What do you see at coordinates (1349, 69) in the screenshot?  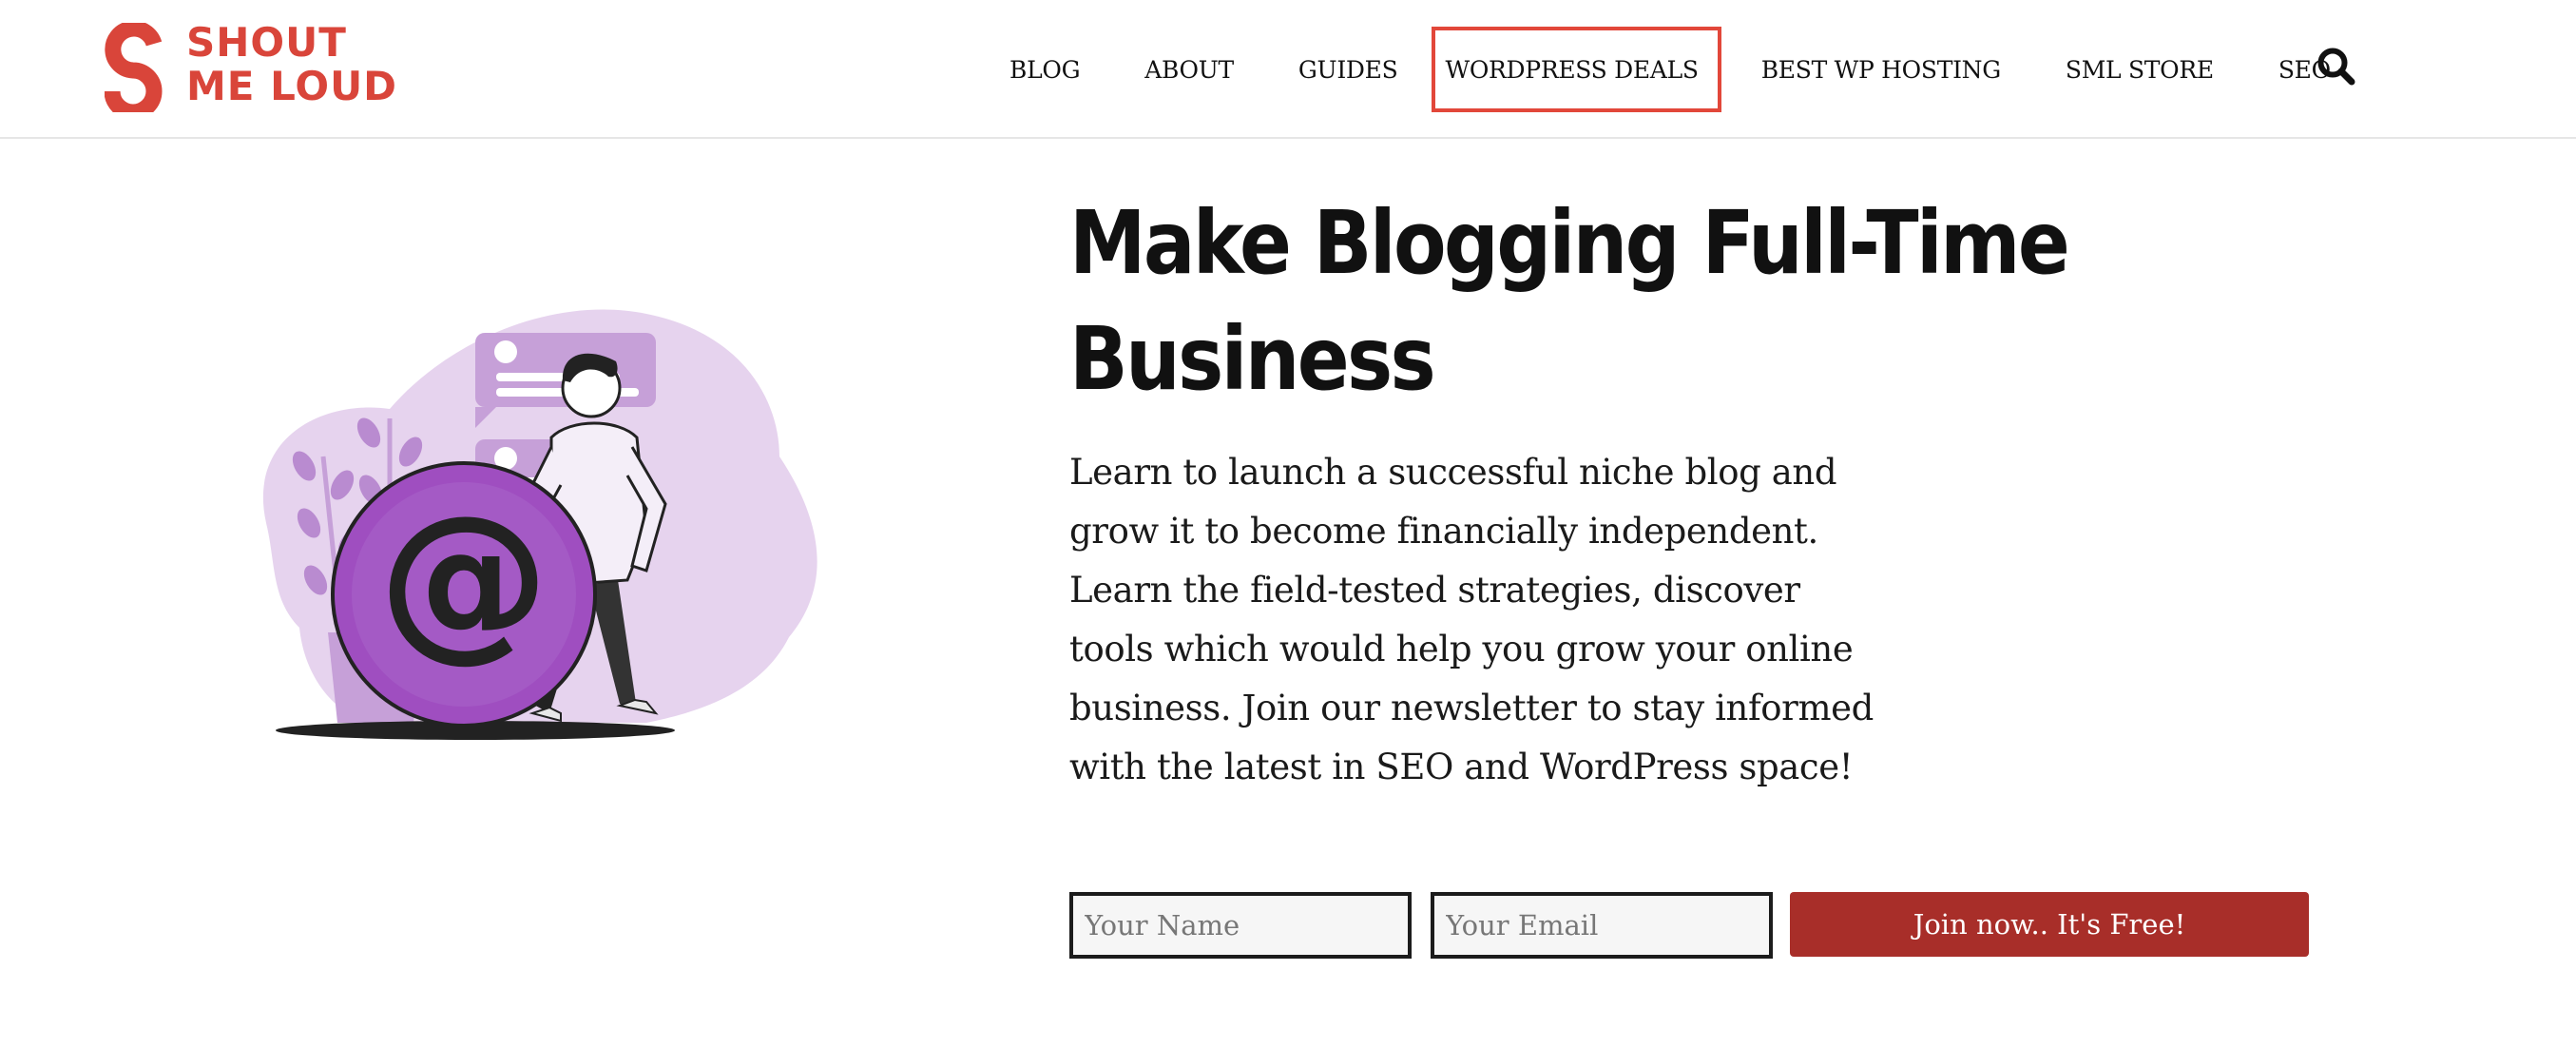 I see `nav-item-guides: GUIDES` at bounding box center [1349, 69].